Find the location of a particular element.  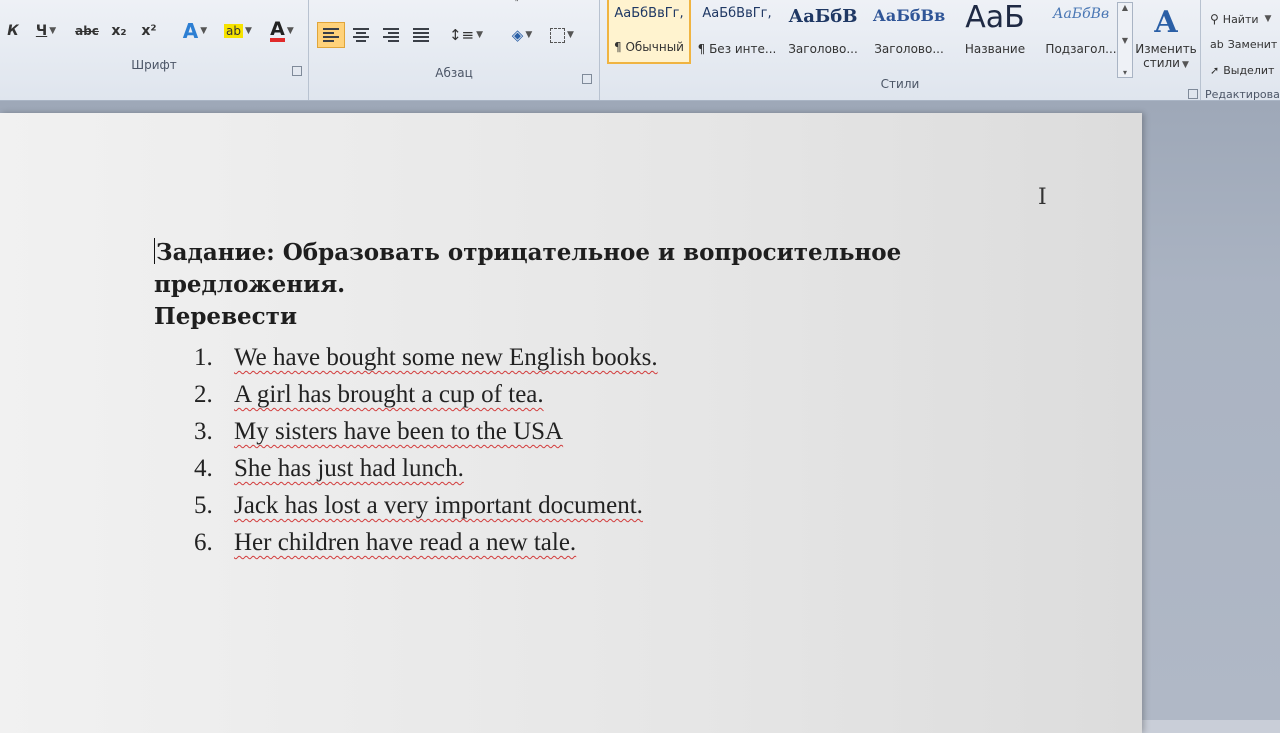

paragraph-group: ≡ ≡ ≡ ↓ ¶ ↕≡▼ ◈▼ ▼ Абзац is located at coordinates (454, 50).